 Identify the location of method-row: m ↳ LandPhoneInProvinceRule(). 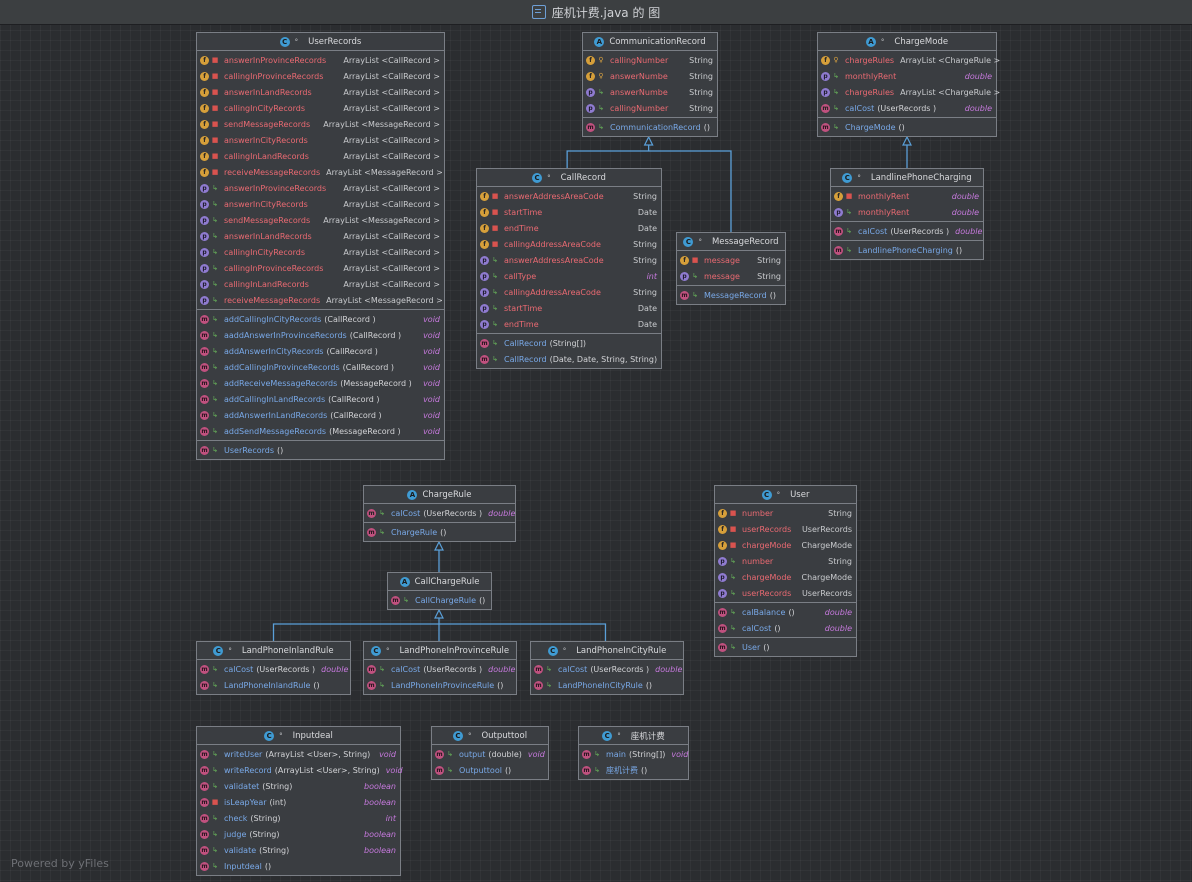
(440, 685).